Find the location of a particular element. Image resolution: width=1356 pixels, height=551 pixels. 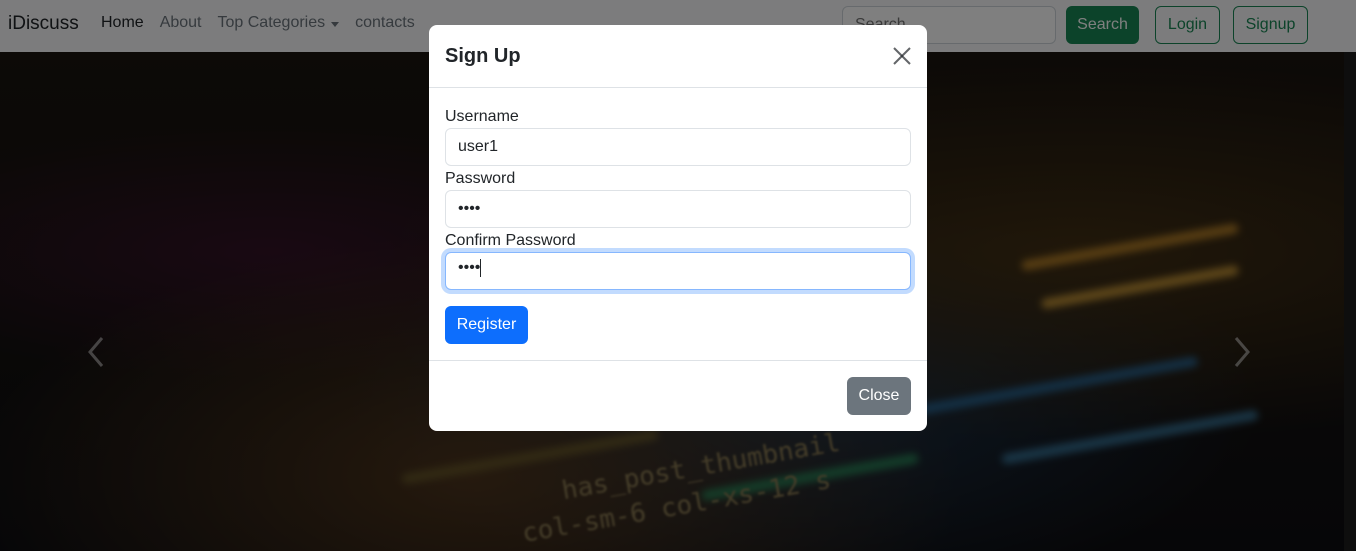

password-field is located at coordinates (678, 209).